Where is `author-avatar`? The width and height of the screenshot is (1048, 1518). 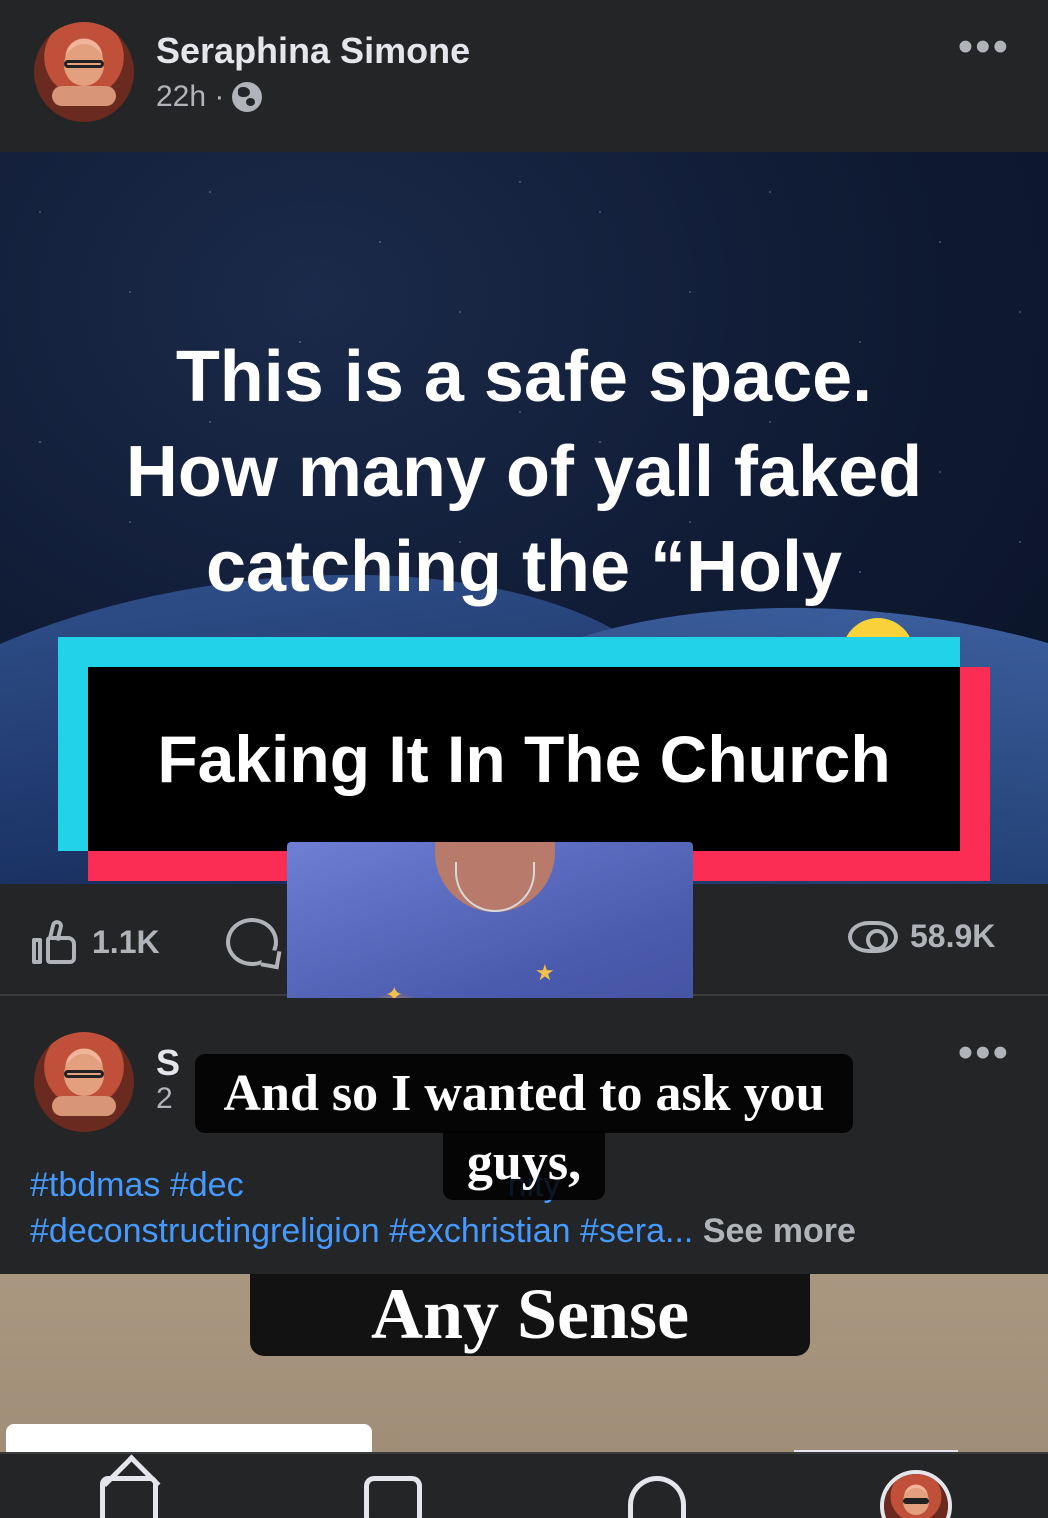
author-avatar is located at coordinates (84, 72).